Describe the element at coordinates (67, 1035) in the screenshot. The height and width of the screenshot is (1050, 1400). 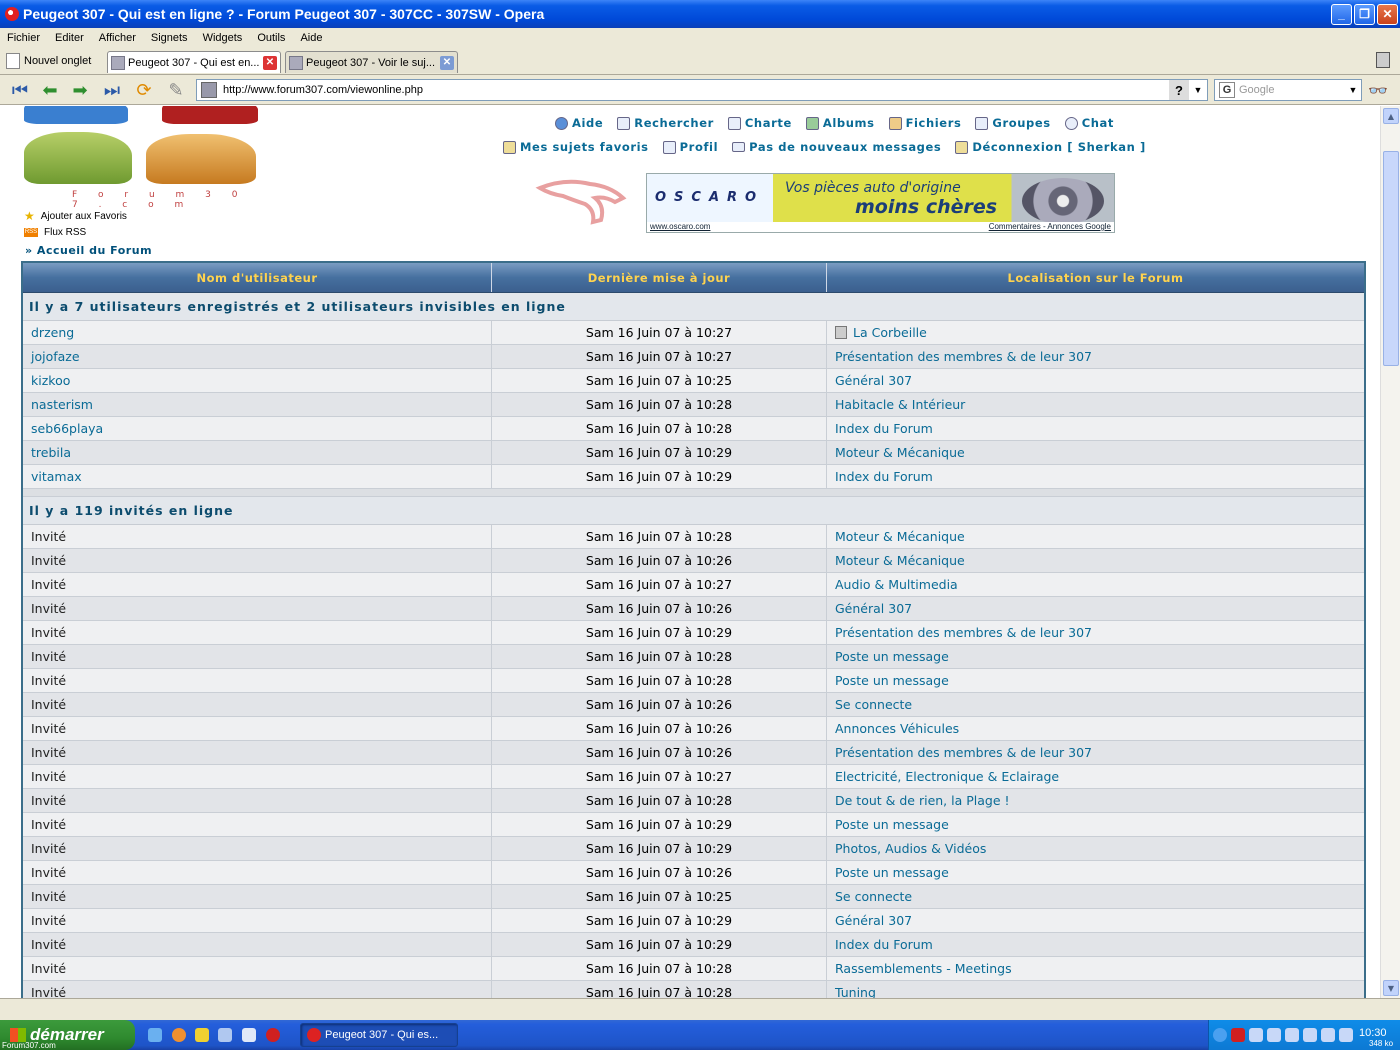
I see `start-button: démarrer Forum307.com` at that location.